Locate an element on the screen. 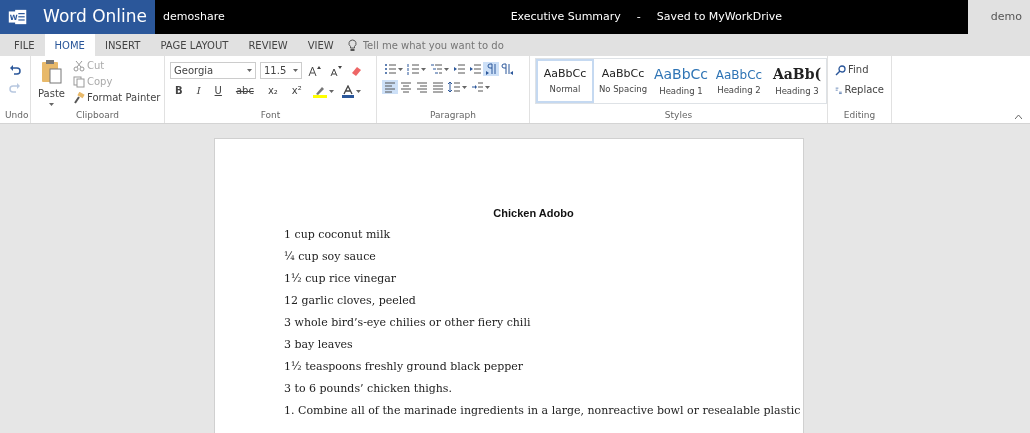 The width and height of the screenshot is (1030, 433). shrink-font-button is located at coordinates (335, 70).